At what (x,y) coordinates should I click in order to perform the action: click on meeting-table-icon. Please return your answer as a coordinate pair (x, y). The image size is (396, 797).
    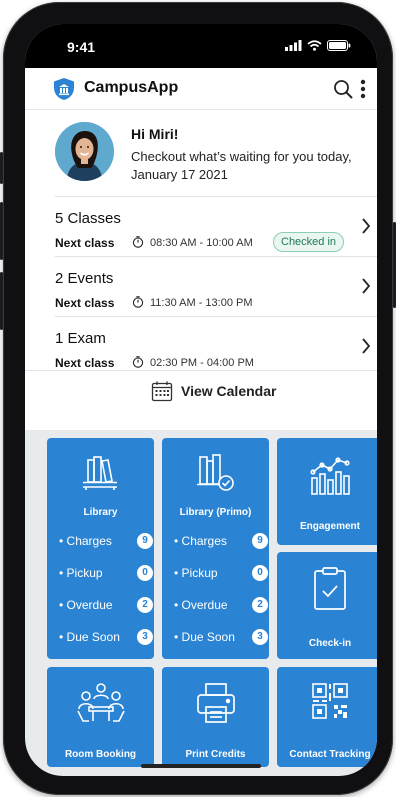
    Looking at the image, I should click on (101, 702).